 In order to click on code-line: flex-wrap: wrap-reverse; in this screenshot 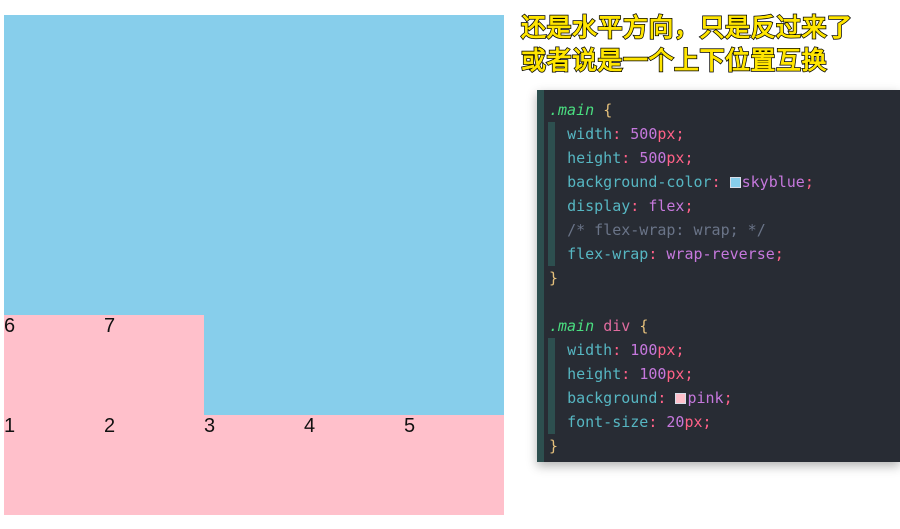, I will do `click(718, 254)`.